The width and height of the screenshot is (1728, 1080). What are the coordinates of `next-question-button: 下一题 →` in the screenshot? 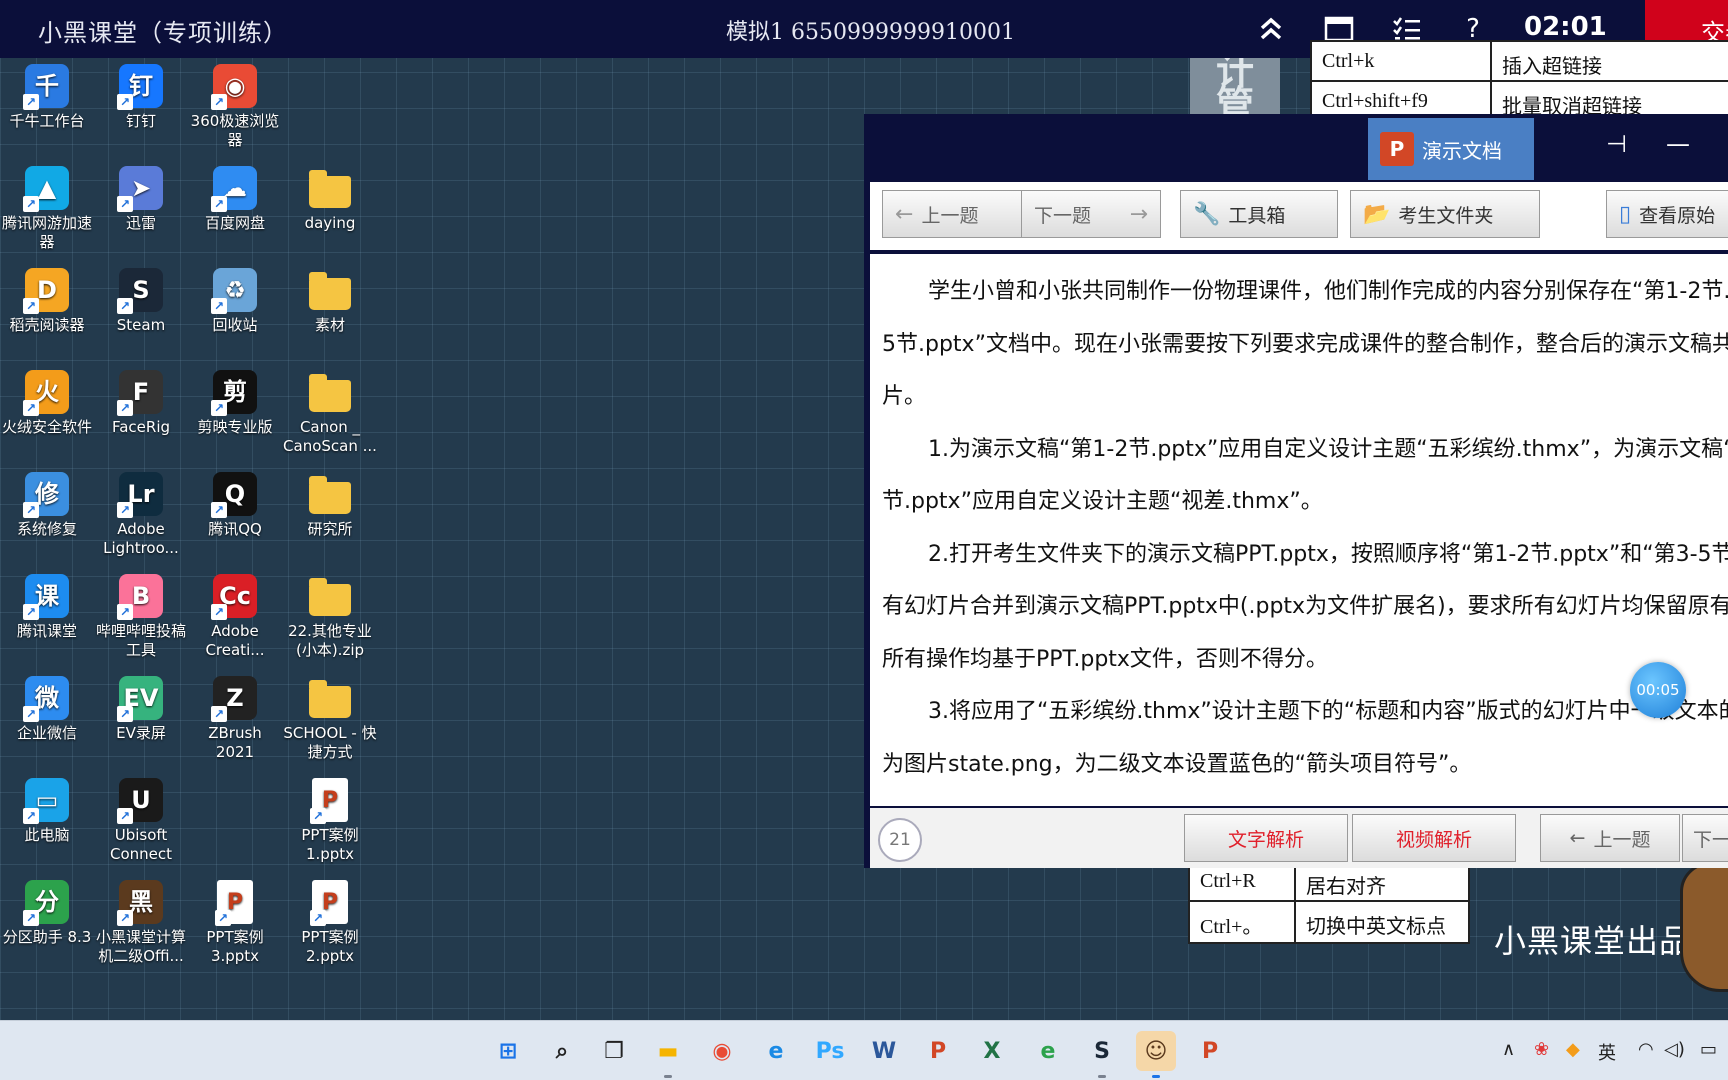 It's located at (1091, 214).